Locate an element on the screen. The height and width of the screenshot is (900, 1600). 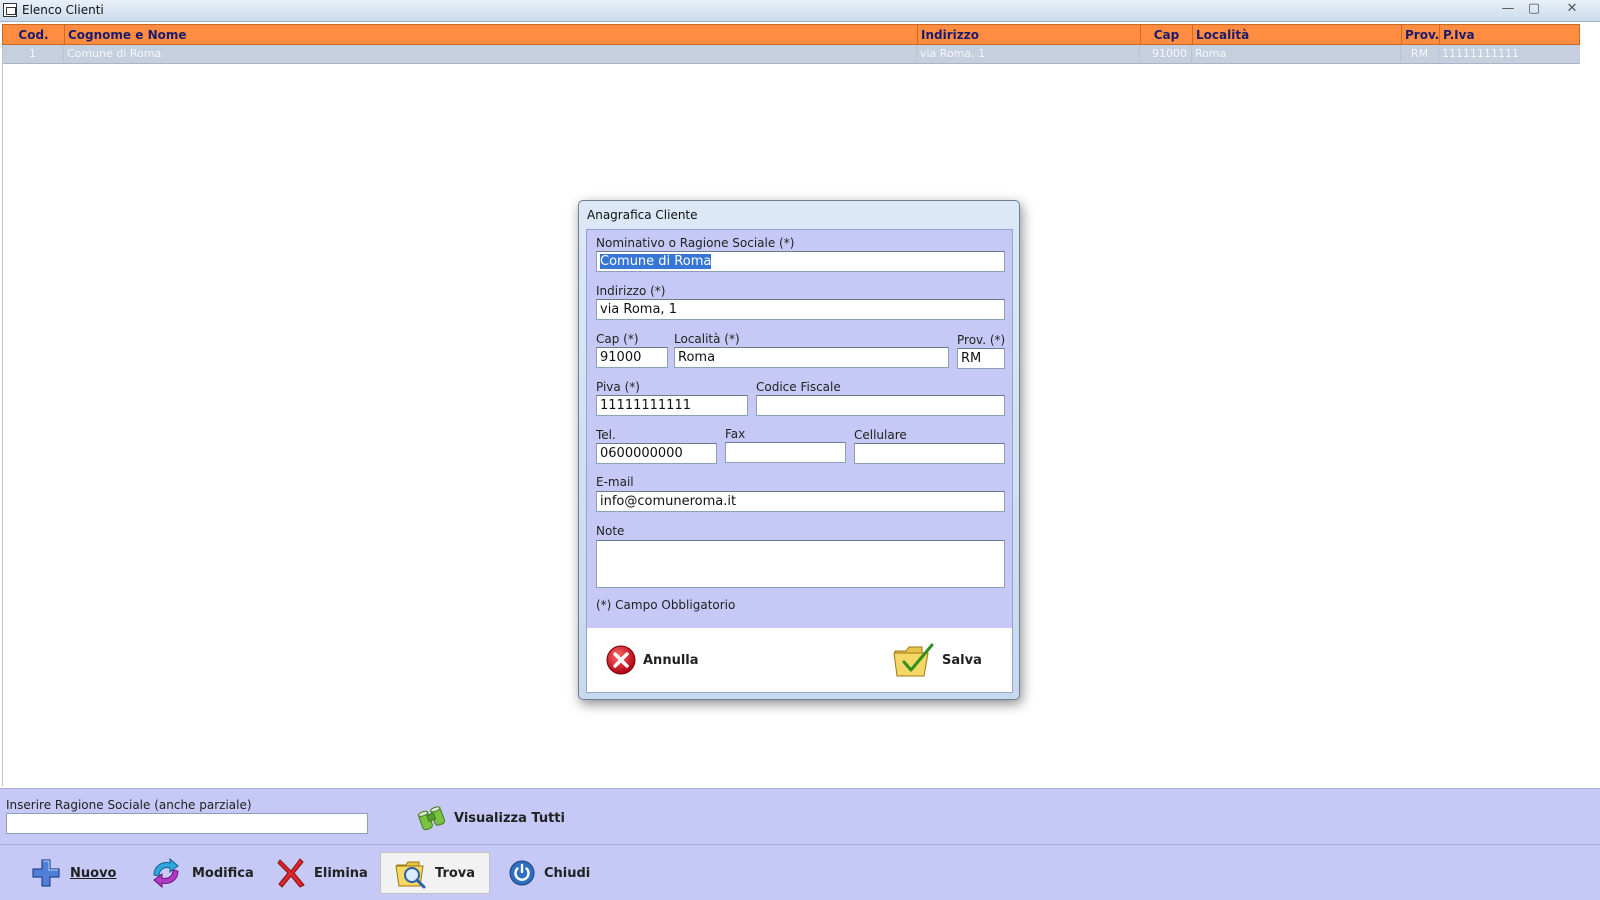
dialog-title: Anagrafica Cliente is located at coordinates (642, 215).